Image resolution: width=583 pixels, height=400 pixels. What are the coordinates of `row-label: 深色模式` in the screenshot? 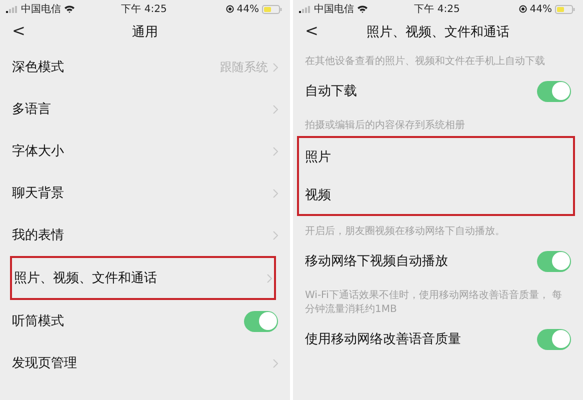 It's located at (38, 67).